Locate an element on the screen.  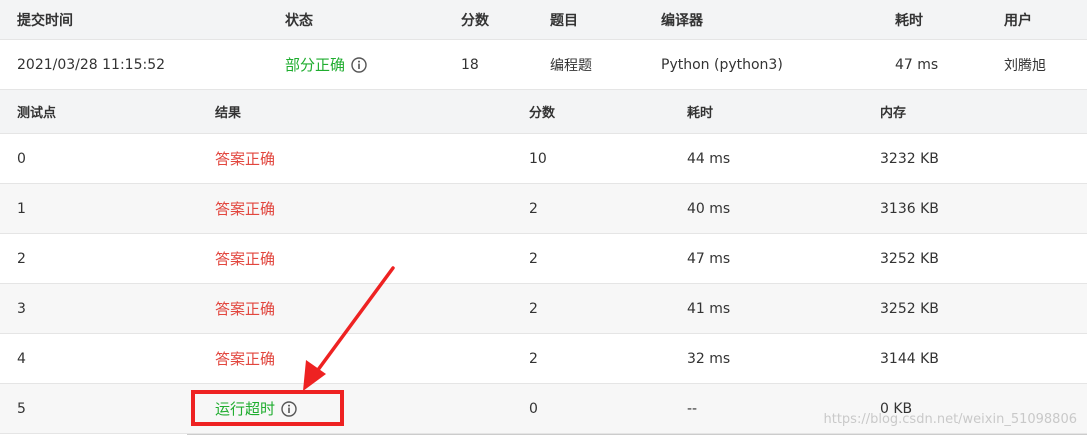
header-detail-score: 分数 is located at coordinates (542, 113).